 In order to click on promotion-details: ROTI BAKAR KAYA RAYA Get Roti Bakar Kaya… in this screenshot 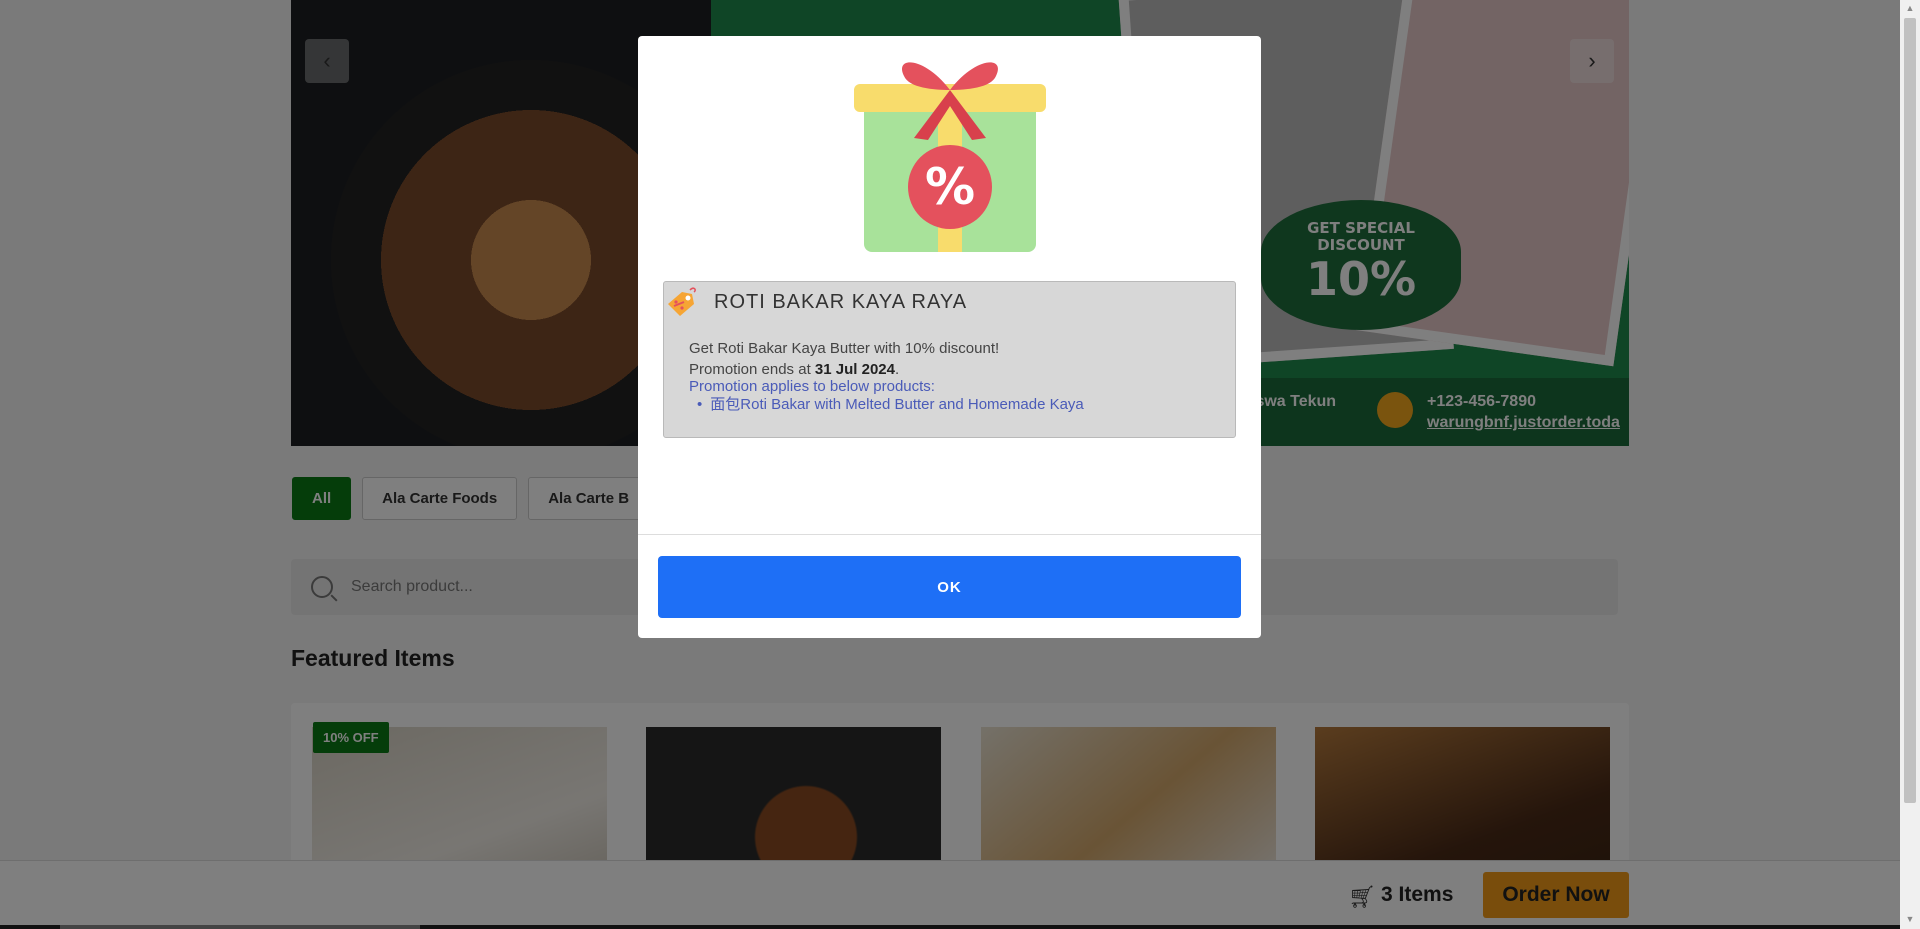, I will do `click(949, 359)`.